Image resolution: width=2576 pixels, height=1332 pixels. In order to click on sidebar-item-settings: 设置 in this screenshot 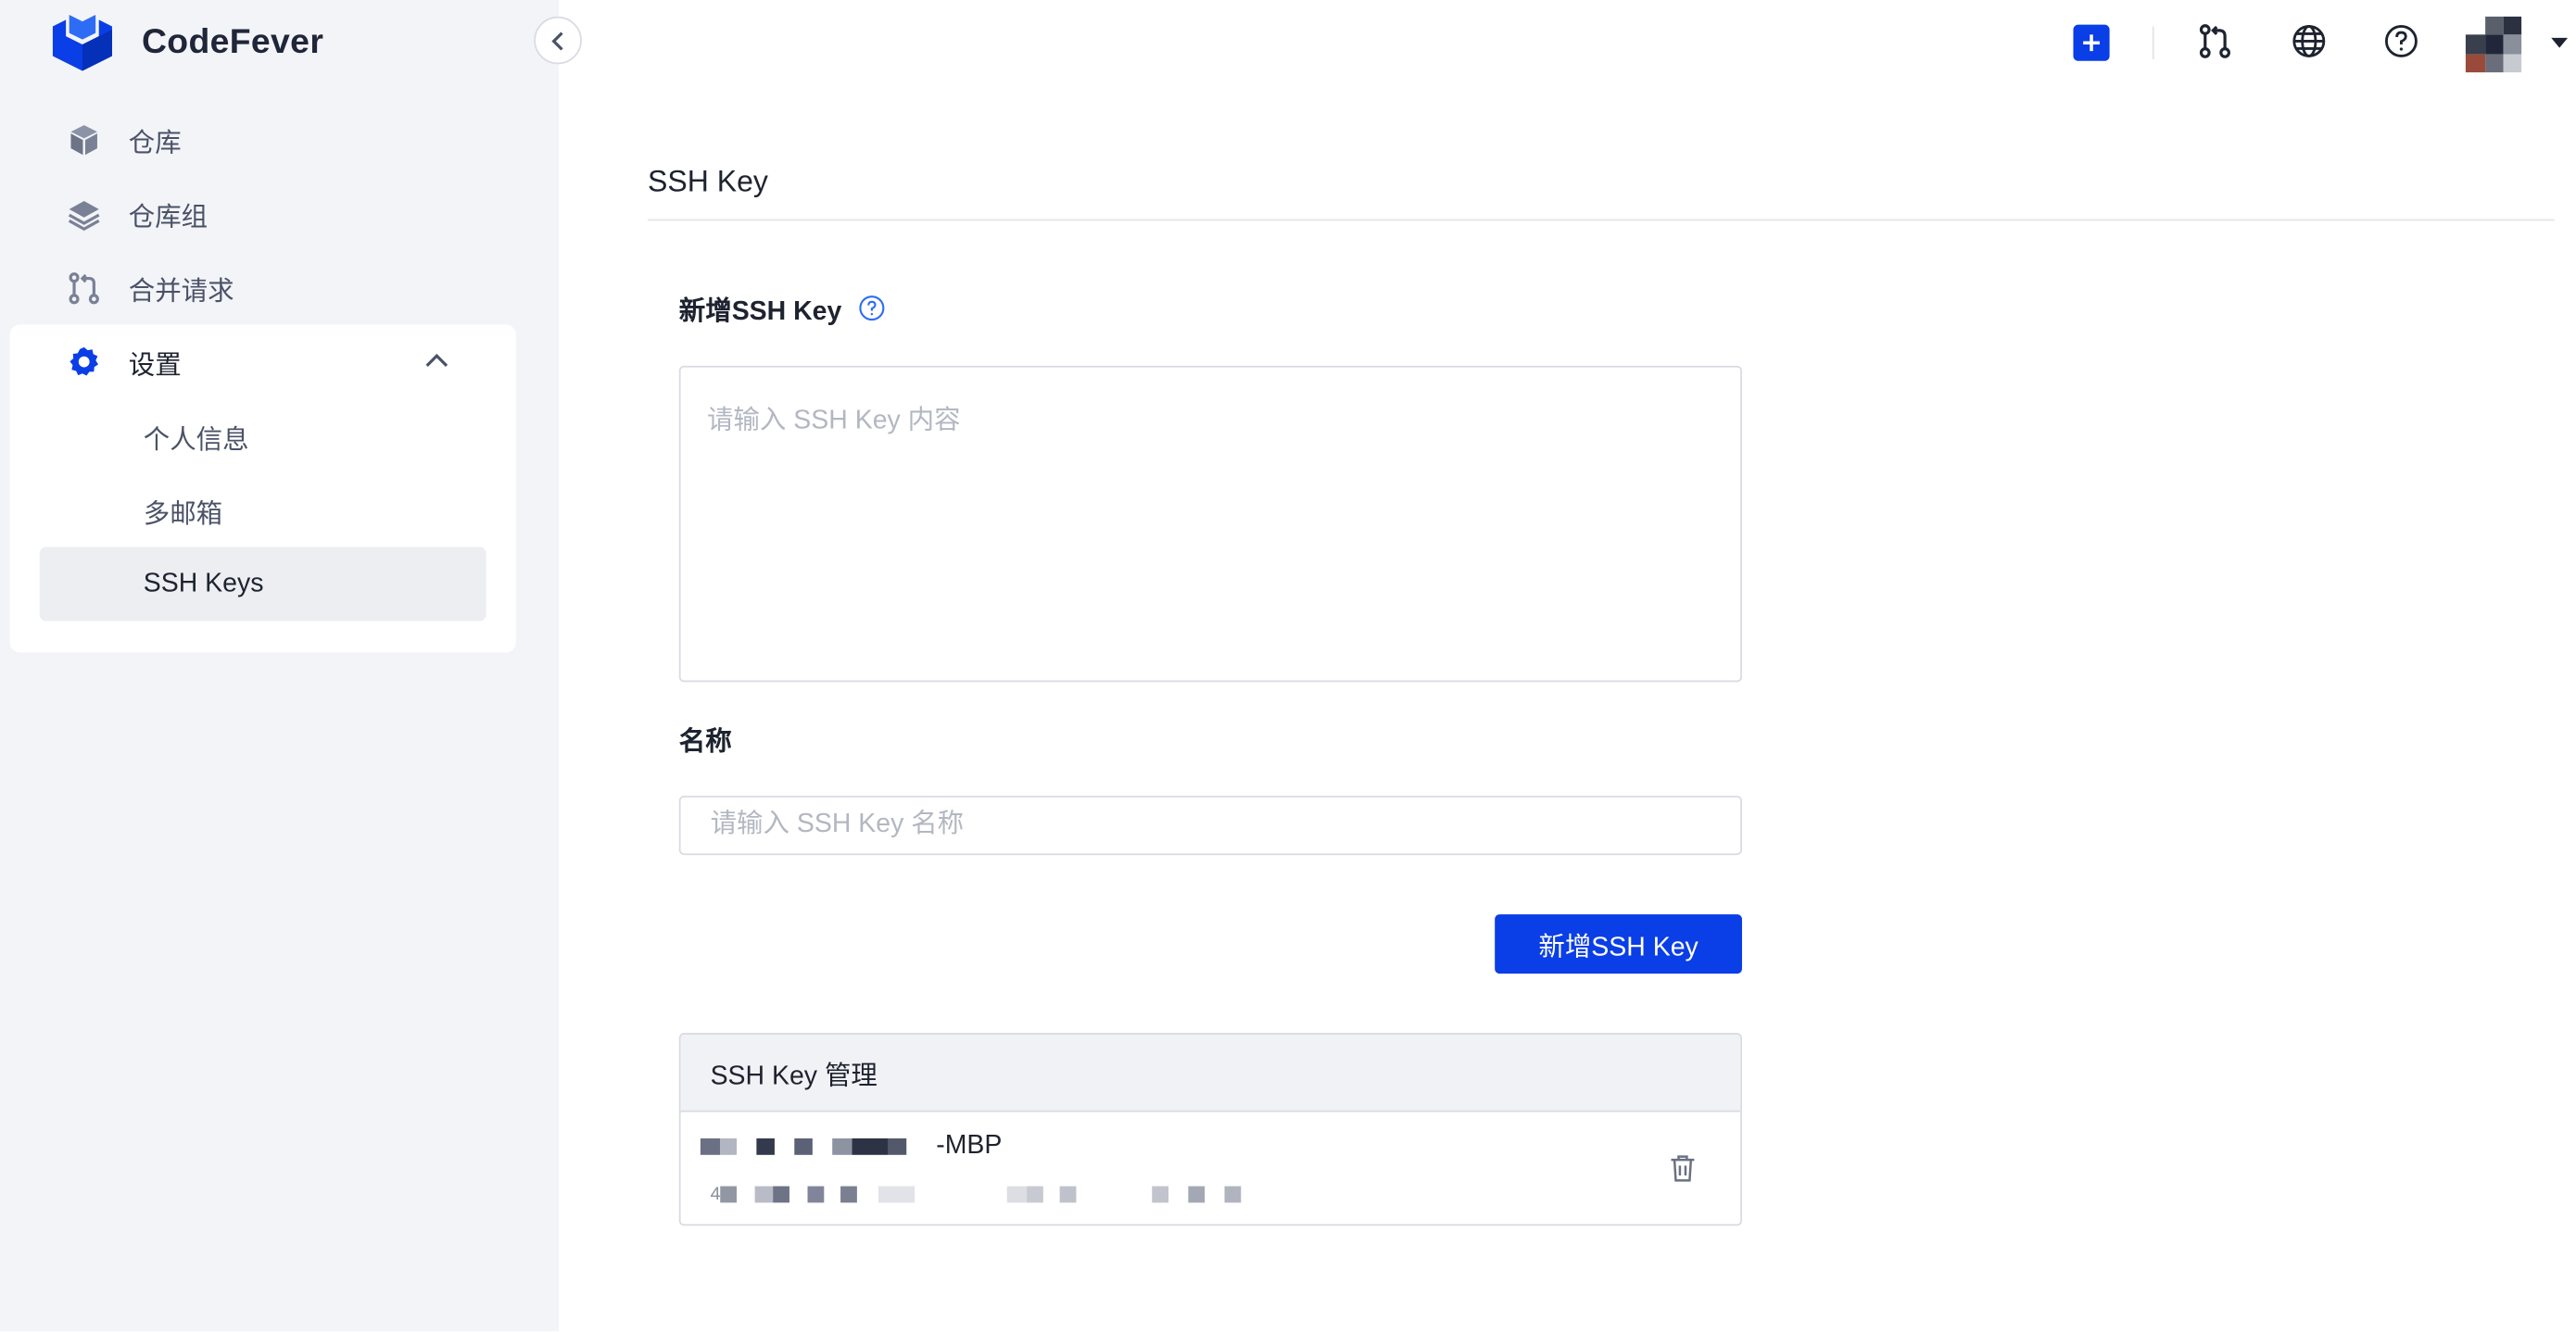, I will do `click(263, 361)`.